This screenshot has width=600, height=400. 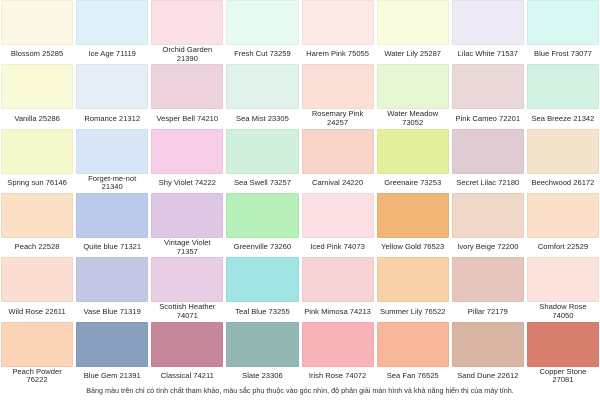 What do you see at coordinates (262, 54) in the screenshot?
I see `swatch-label: Fresh Cut 73259` at bounding box center [262, 54].